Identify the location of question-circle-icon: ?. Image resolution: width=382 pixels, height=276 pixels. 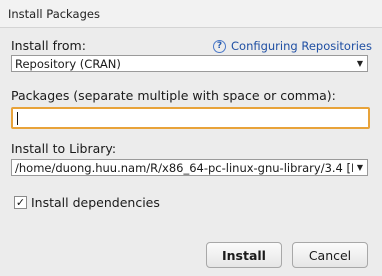
(219, 46).